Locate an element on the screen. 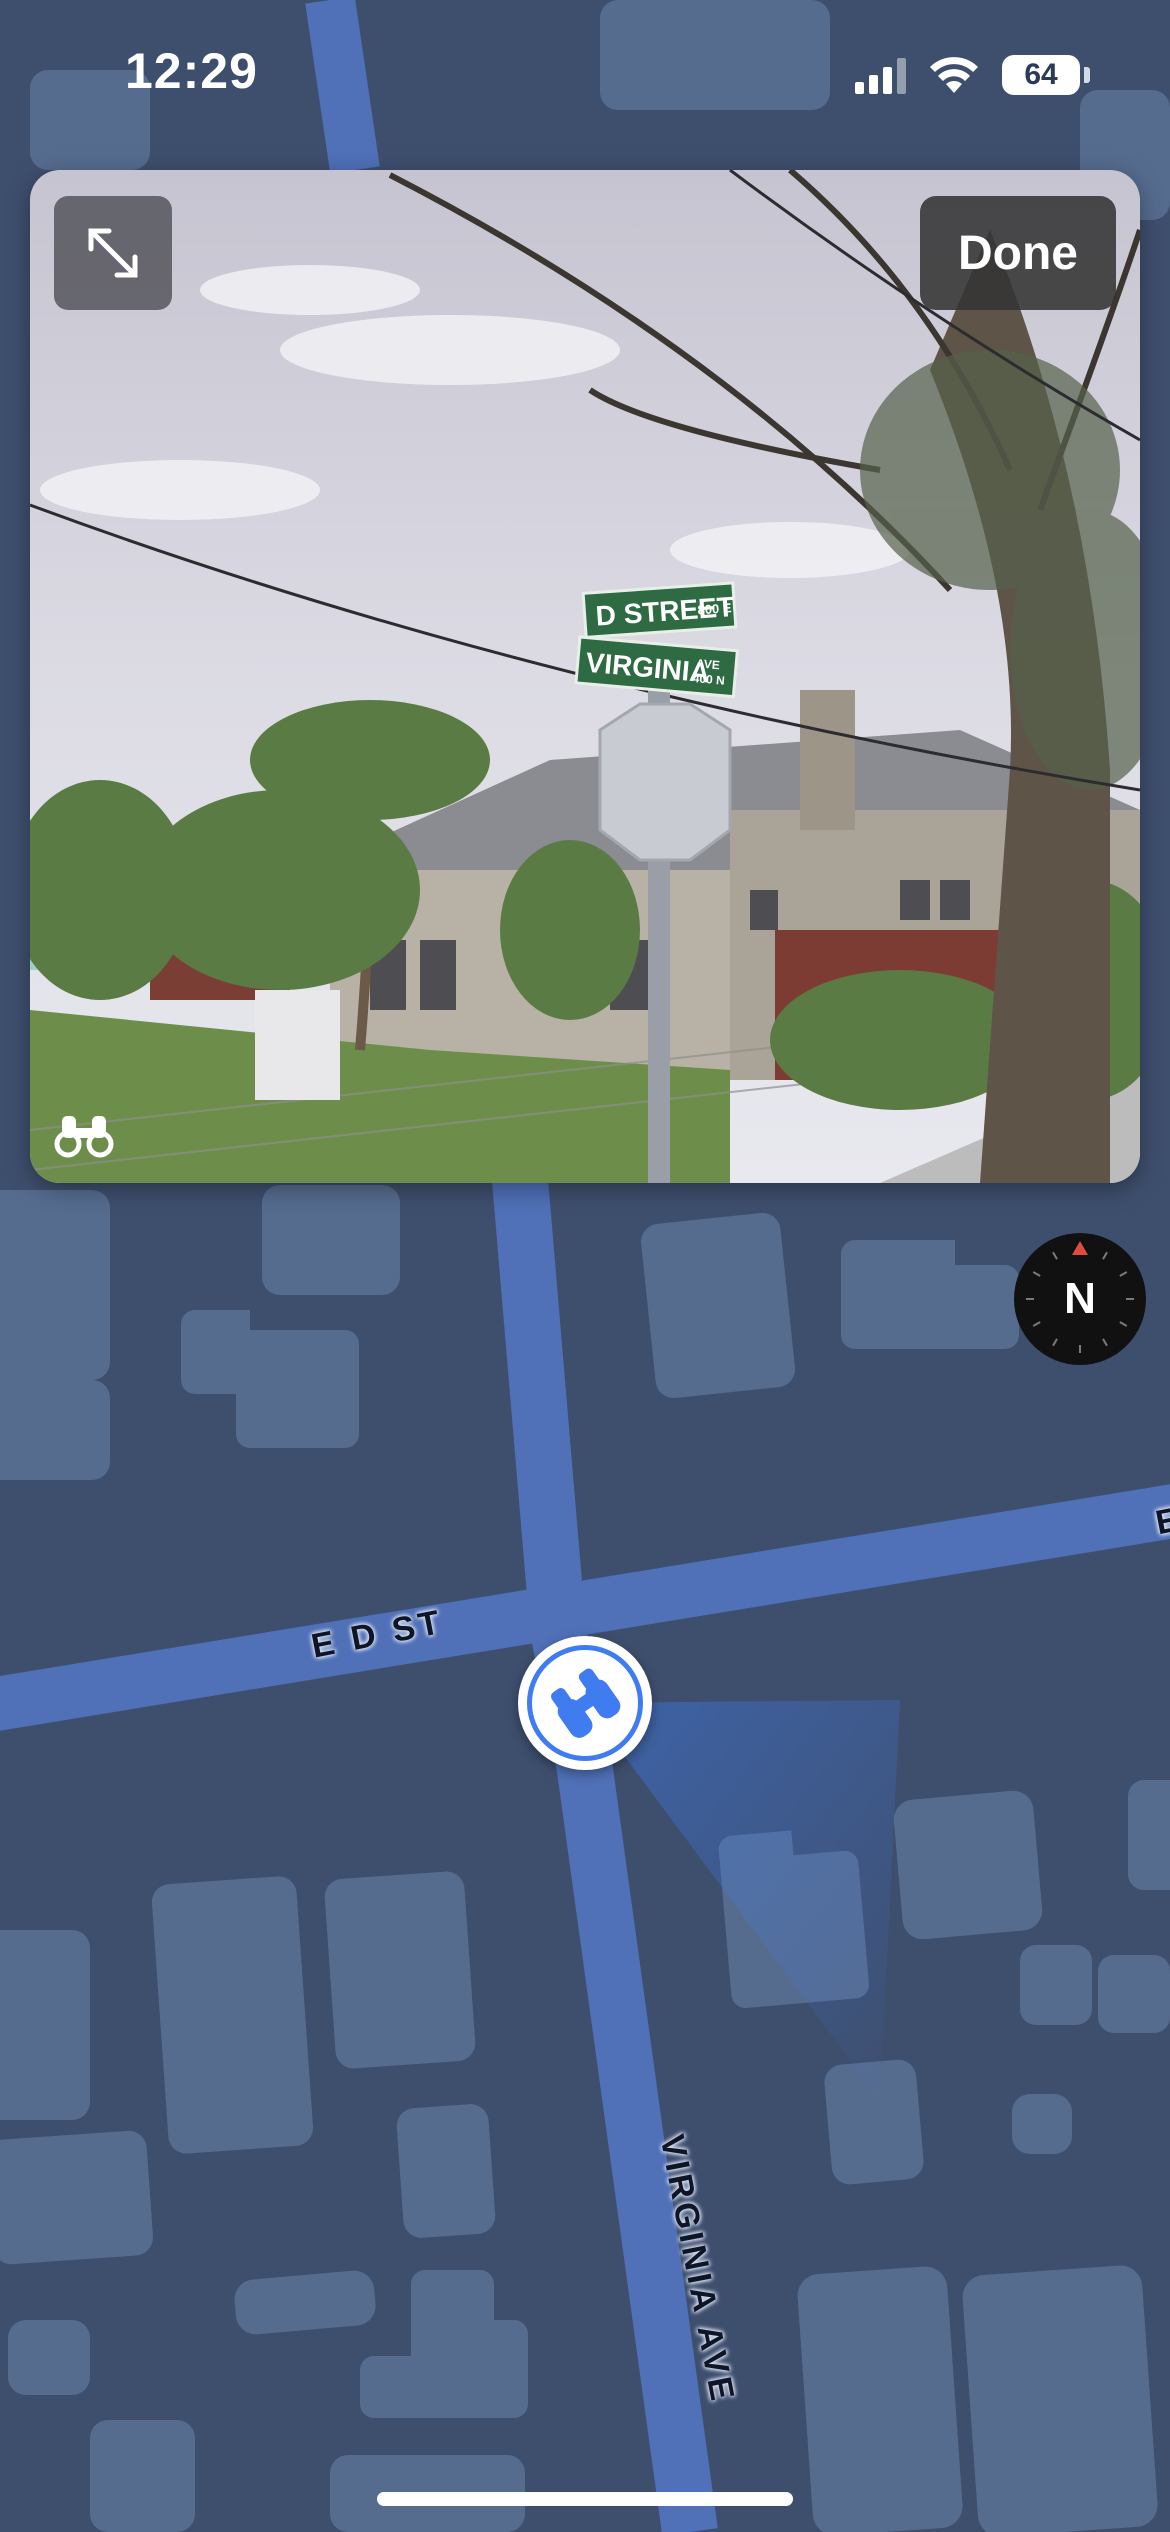 This screenshot has height=2532, width=1170. compass-button: N is located at coordinates (1080, 1299).